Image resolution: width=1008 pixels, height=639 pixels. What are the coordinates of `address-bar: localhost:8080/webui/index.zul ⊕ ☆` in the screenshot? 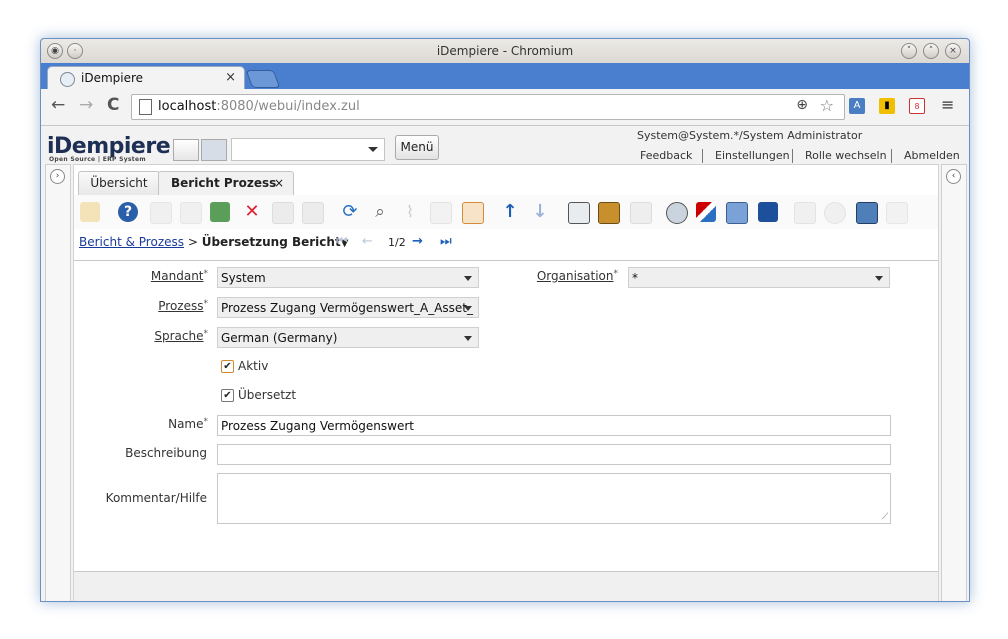 It's located at (488, 107).